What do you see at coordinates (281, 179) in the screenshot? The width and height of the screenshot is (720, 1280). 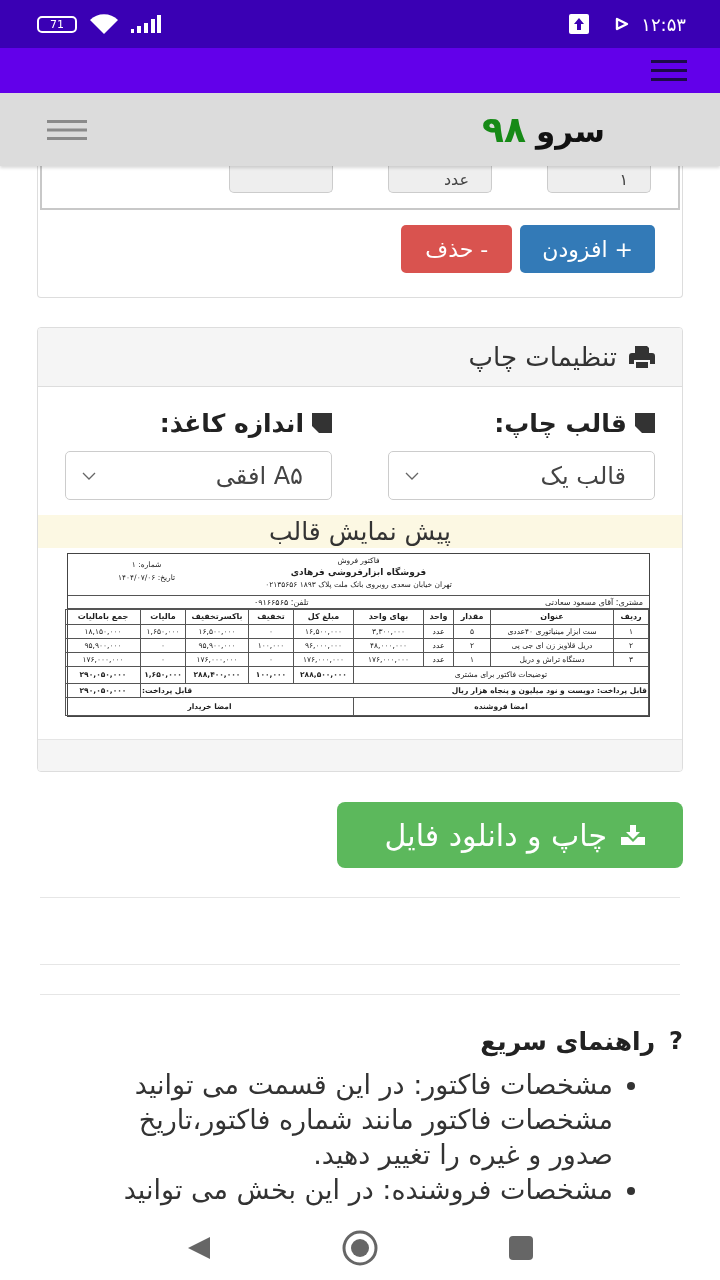 I see `input-field` at bounding box center [281, 179].